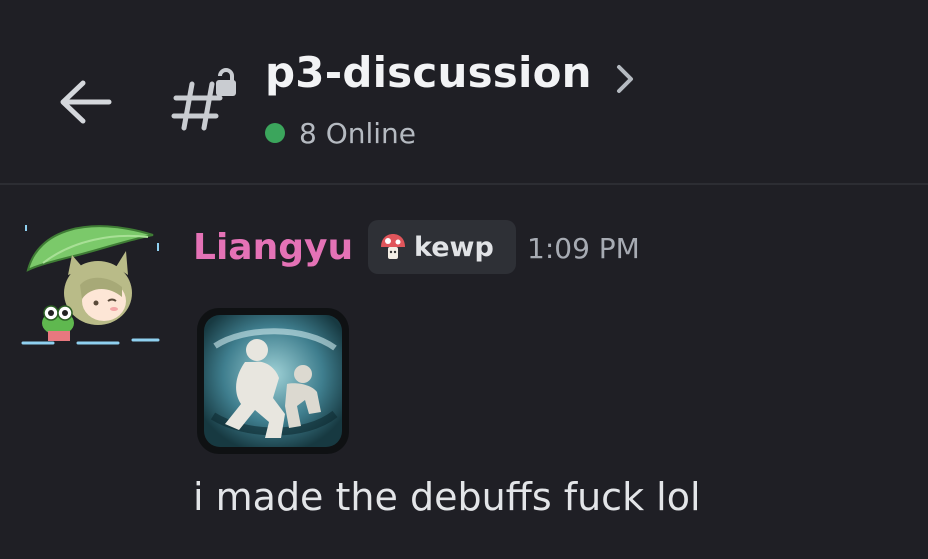 The image size is (928, 559). Describe the element at coordinates (447, 497) in the screenshot. I see `message-text: i made the debuffs fuck lol` at that location.